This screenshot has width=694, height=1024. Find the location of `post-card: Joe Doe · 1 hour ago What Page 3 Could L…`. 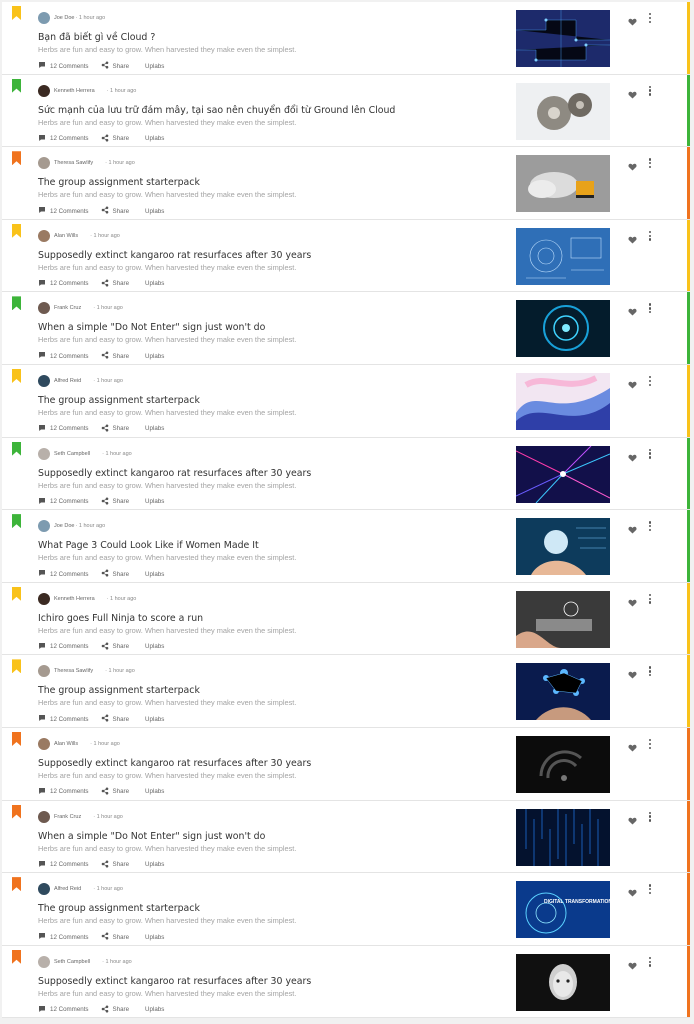

post-card: Joe Doe · 1 hour ago What Page 3 Could L… is located at coordinates (346, 546).